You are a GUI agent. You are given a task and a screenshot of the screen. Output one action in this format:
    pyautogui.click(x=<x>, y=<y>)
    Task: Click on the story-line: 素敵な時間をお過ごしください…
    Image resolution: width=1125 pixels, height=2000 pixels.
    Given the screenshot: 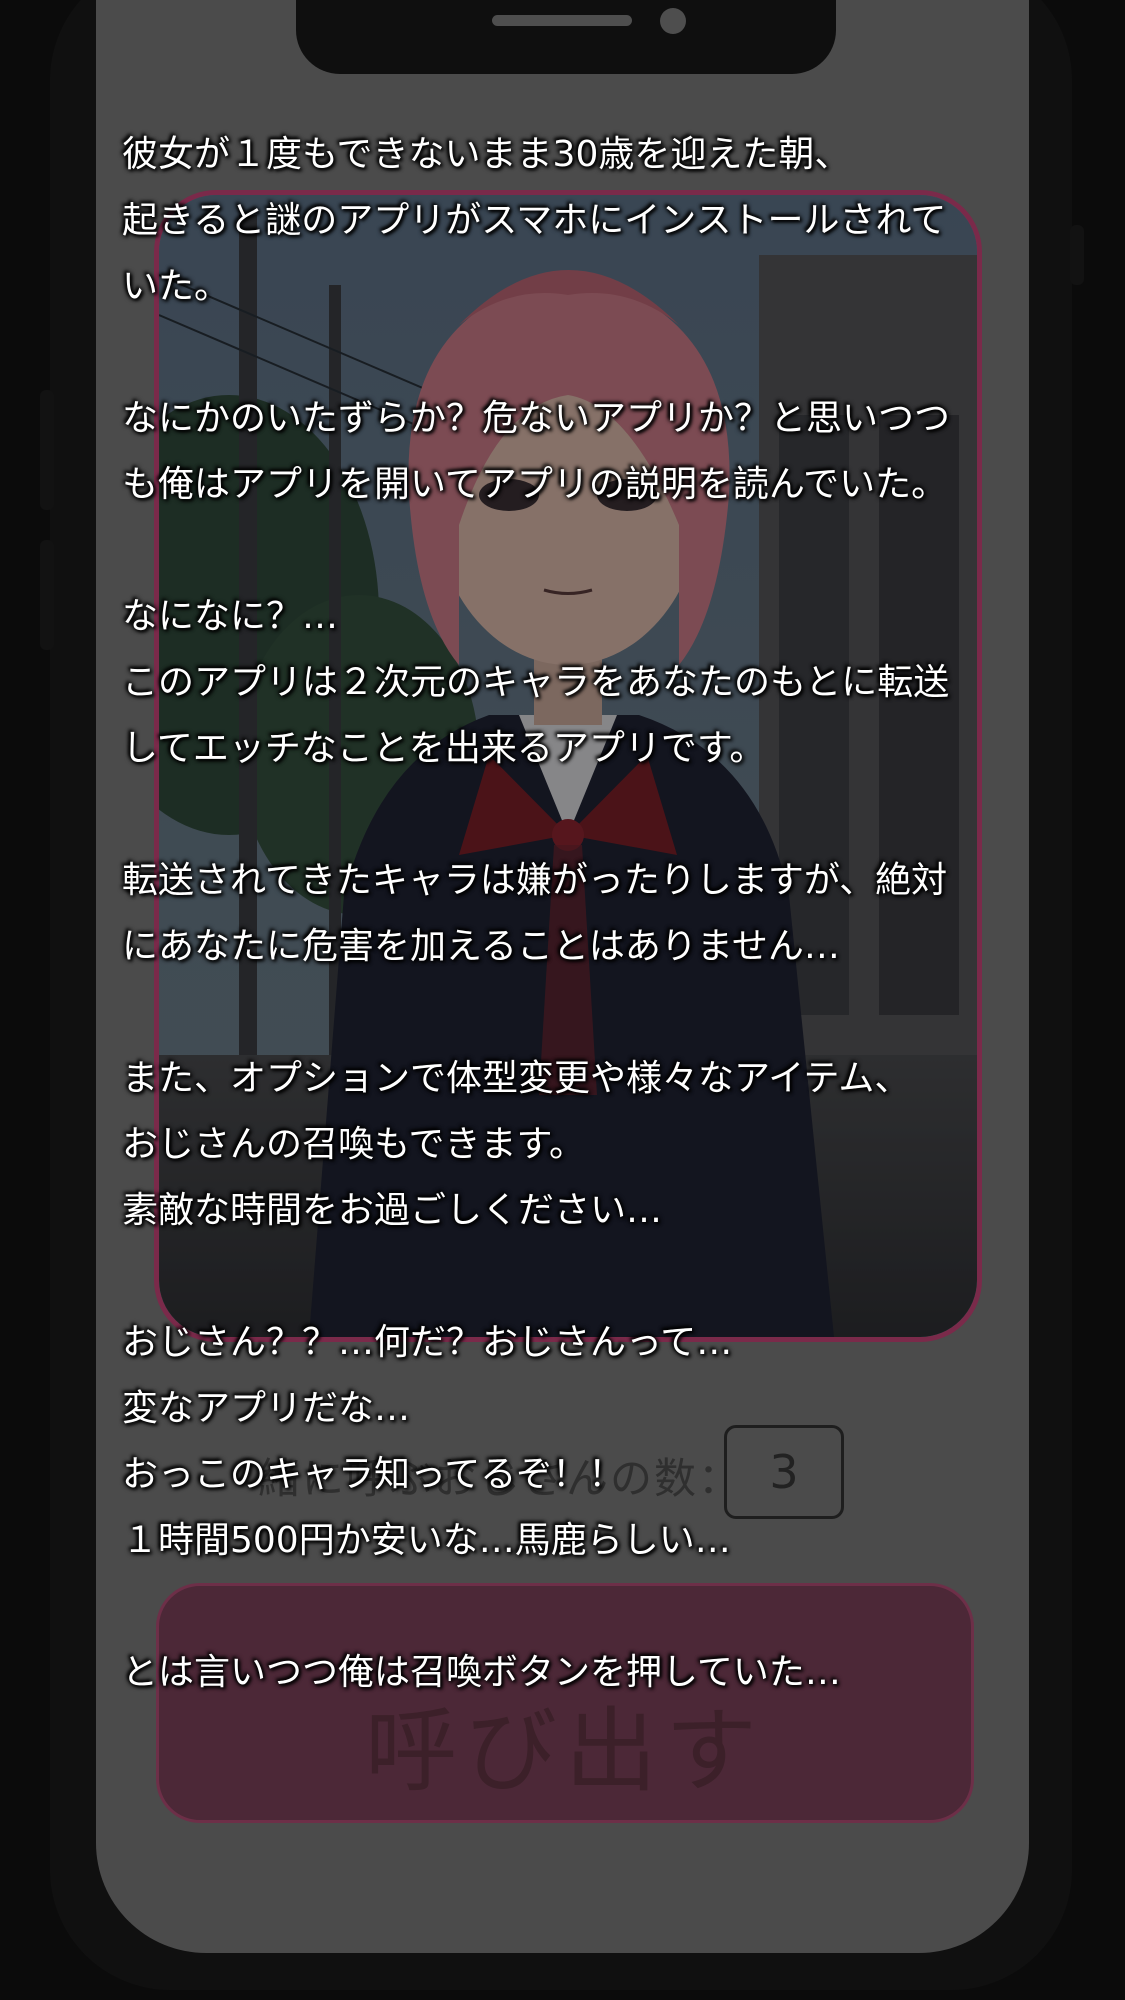 What is the action you would take?
    pyautogui.click(x=392, y=1210)
    